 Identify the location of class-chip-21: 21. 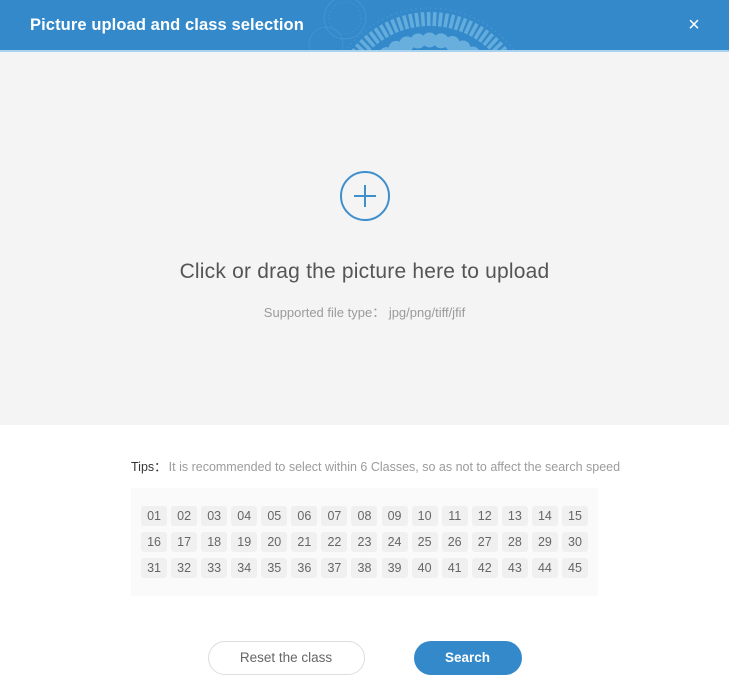
(304, 542).